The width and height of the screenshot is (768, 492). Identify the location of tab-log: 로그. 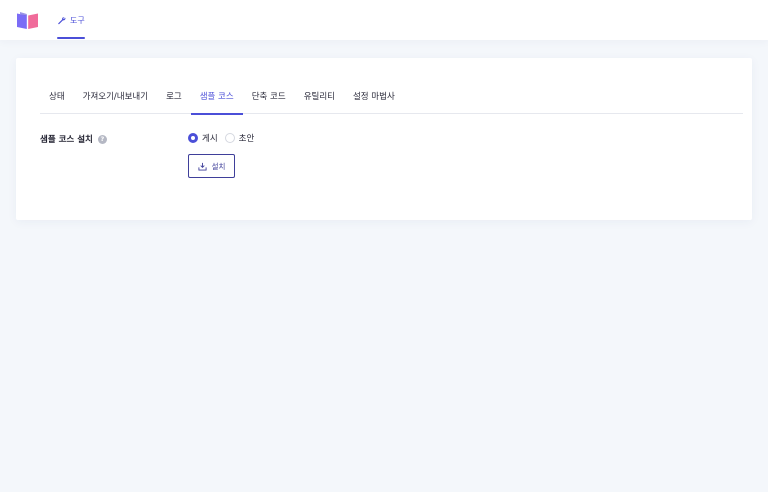
(174, 98).